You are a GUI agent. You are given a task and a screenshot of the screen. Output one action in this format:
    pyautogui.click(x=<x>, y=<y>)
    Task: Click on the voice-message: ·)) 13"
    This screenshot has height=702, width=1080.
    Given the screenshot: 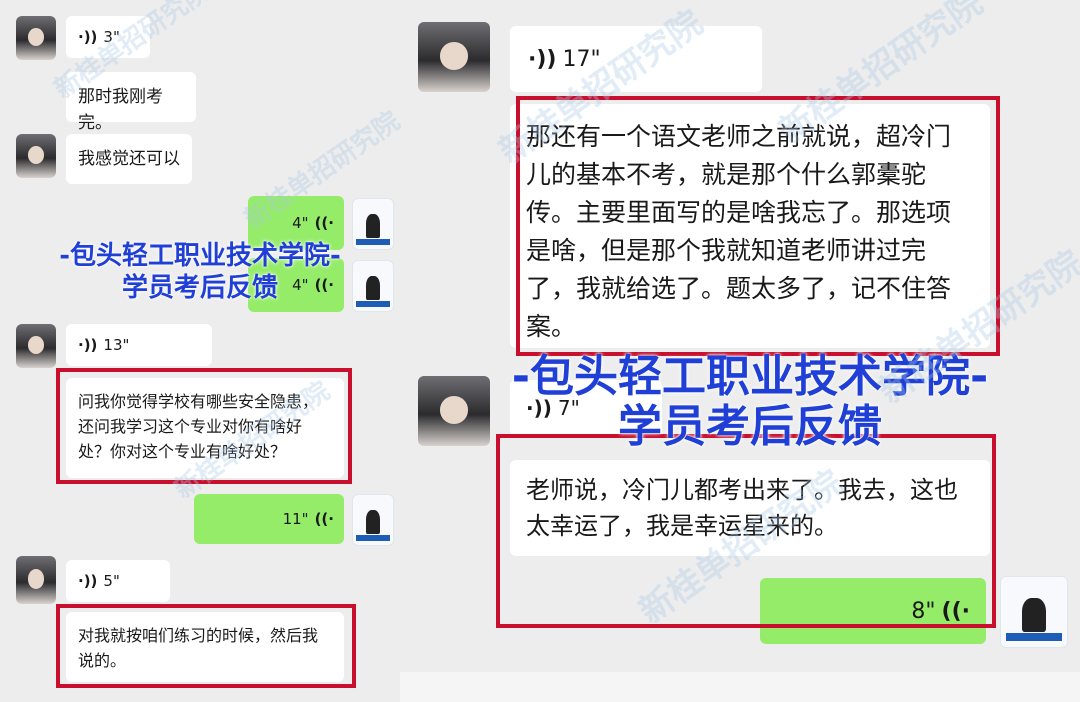 What is the action you would take?
    pyautogui.click(x=139, y=345)
    